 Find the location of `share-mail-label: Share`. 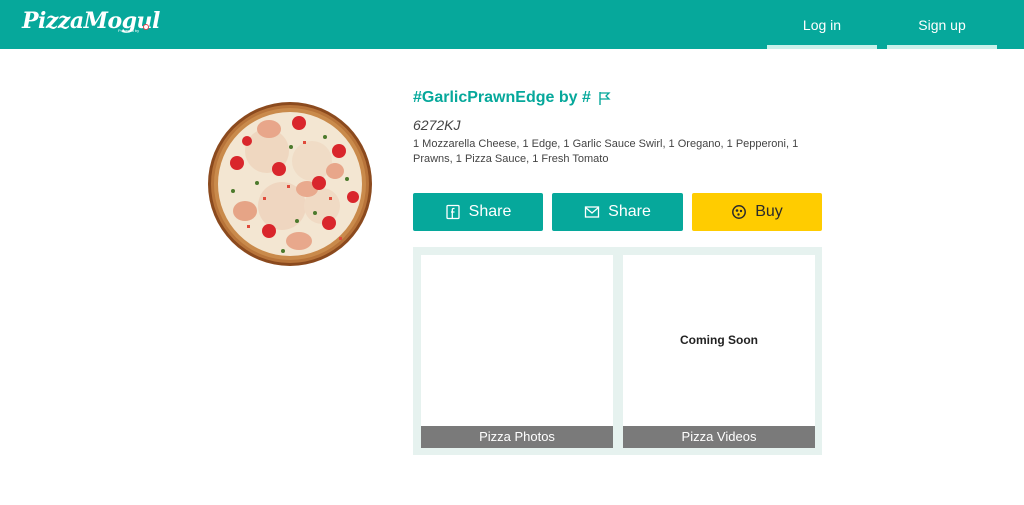

share-mail-label: Share is located at coordinates (629, 211).